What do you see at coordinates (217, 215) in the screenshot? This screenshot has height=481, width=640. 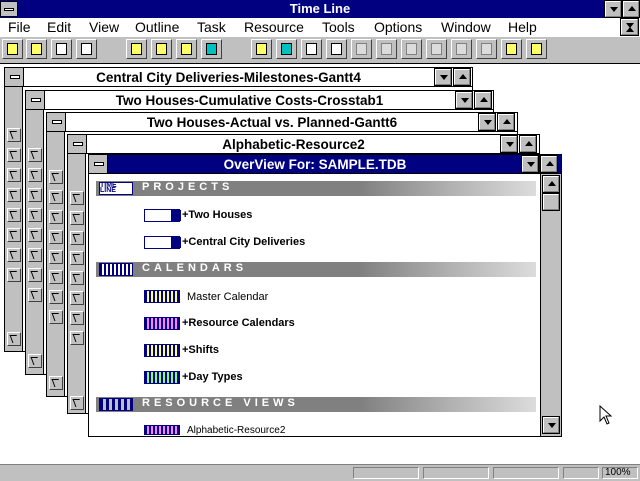 I see `project-item: +Two Houses` at bounding box center [217, 215].